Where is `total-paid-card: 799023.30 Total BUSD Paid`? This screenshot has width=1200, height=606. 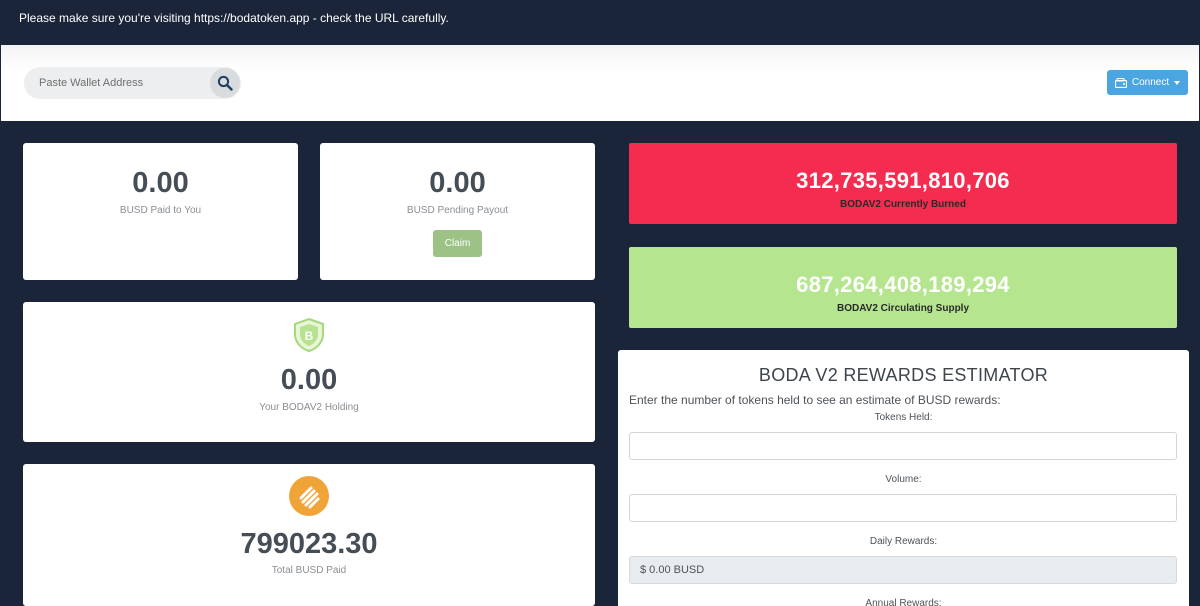
total-paid-card: 799023.30 Total BUSD Paid is located at coordinates (309, 535).